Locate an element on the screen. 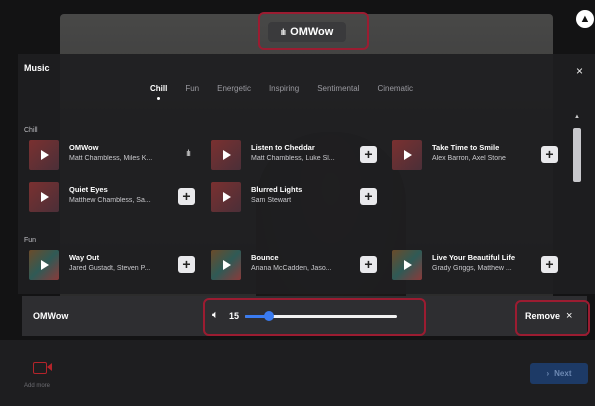 This screenshot has height=406, width=595. track-item: OMWow Matt Chambless, Miles K... ılı is located at coordinates (114, 155).